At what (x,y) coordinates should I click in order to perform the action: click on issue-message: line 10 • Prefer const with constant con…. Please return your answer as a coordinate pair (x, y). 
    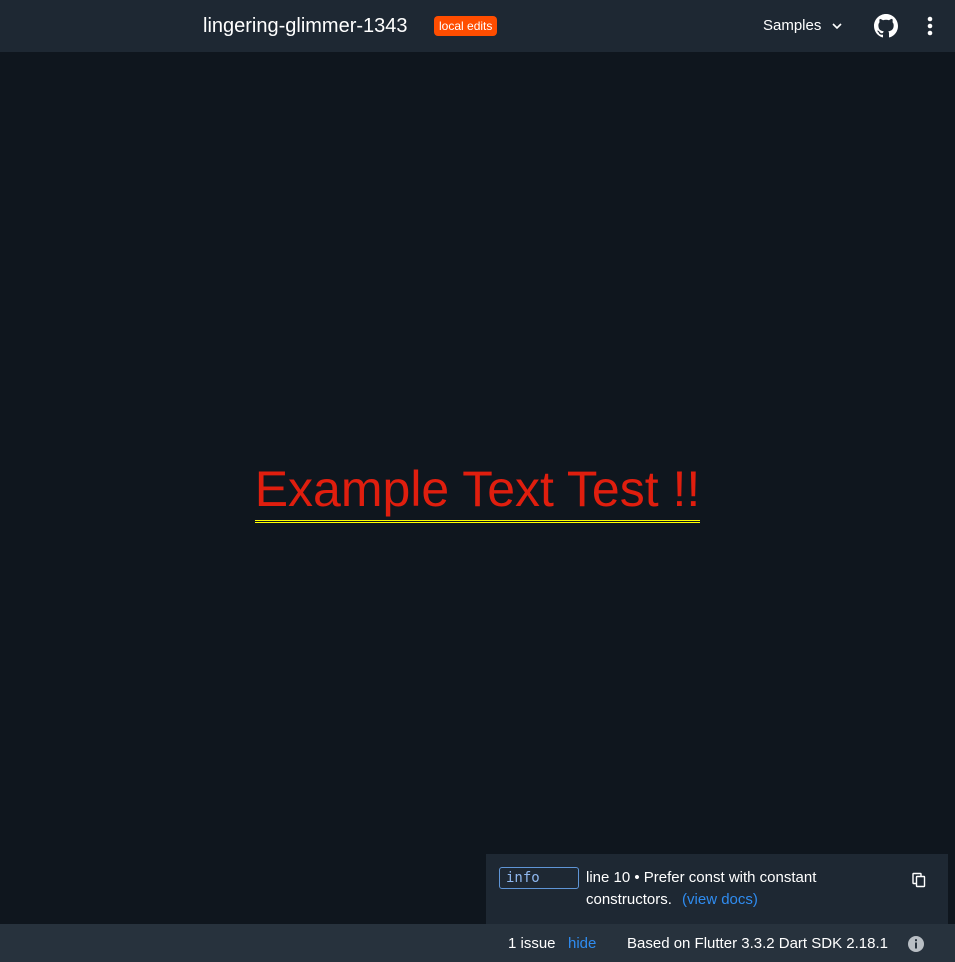
    Looking at the image, I should click on (736, 889).